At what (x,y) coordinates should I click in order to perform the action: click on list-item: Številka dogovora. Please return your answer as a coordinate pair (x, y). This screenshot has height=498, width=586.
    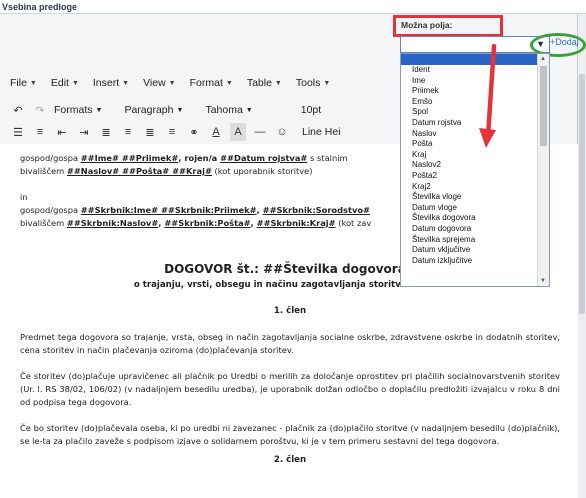
    Looking at the image, I should click on (475, 218).